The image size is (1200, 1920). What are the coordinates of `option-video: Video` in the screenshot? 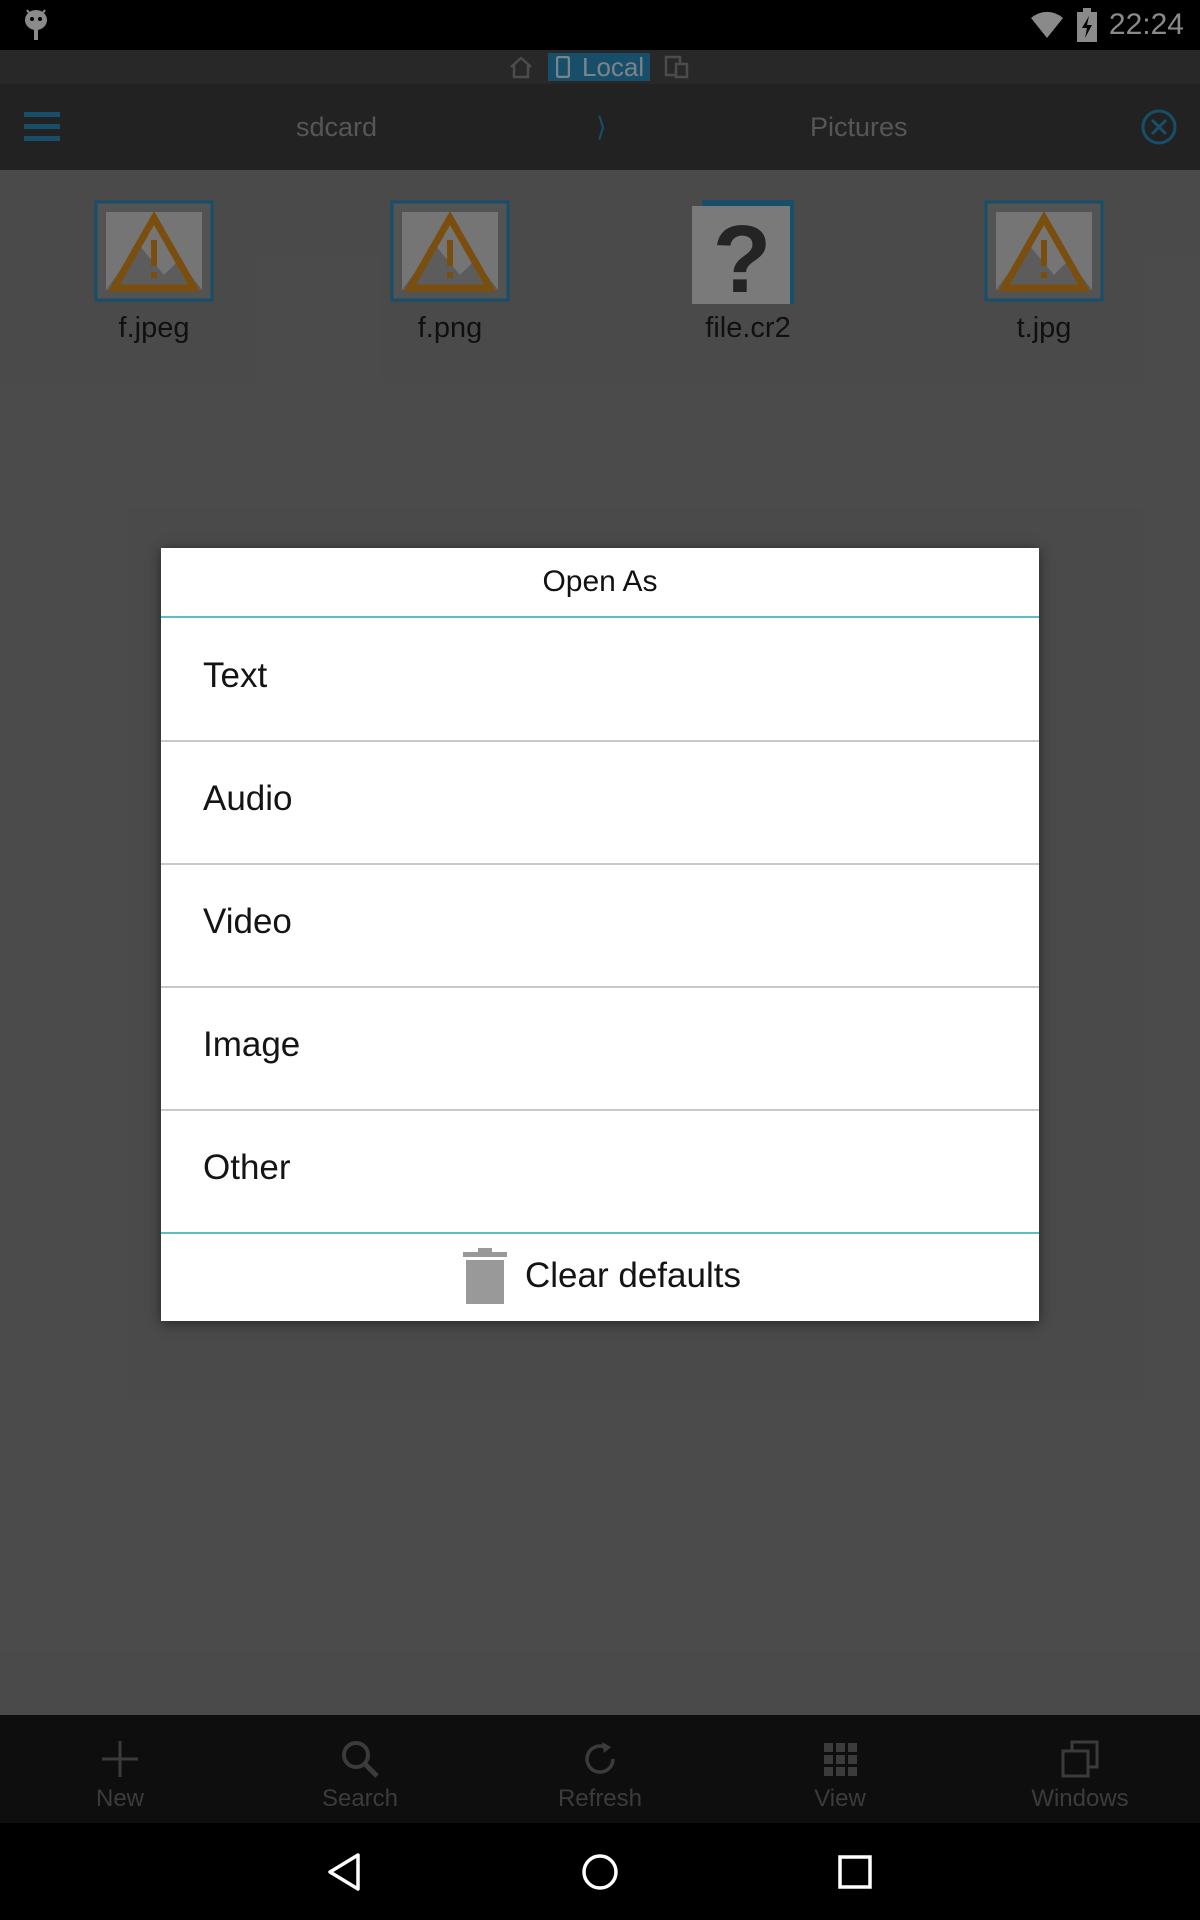 It's located at (600, 926).